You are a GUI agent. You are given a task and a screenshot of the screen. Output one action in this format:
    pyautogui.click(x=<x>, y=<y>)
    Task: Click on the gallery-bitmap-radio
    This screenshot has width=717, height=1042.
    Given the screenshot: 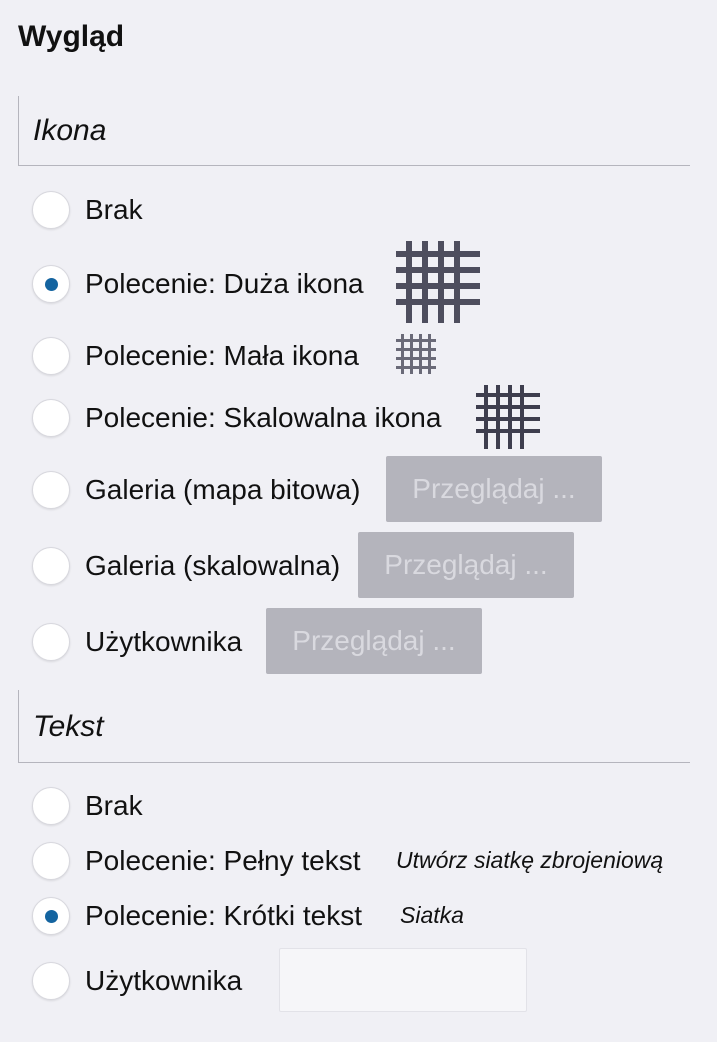 What is the action you would take?
    pyautogui.click(x=51, y=490)
    